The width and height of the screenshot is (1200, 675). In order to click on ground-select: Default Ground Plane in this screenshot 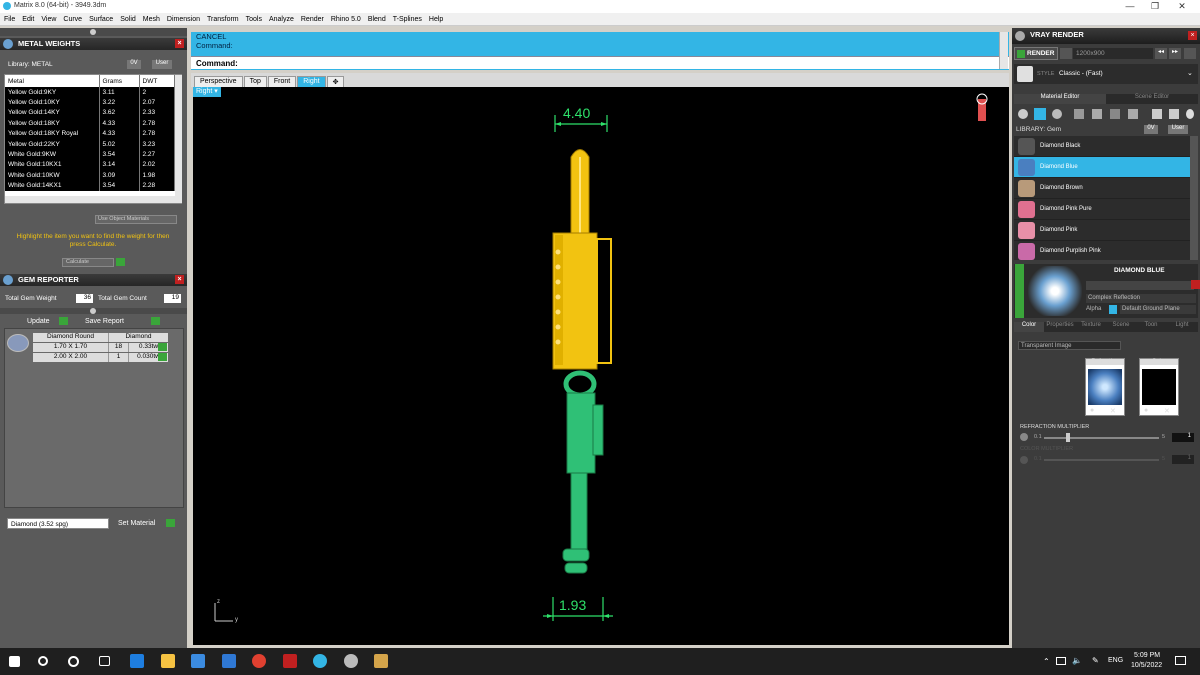, I will do `click(1158, 309)`.